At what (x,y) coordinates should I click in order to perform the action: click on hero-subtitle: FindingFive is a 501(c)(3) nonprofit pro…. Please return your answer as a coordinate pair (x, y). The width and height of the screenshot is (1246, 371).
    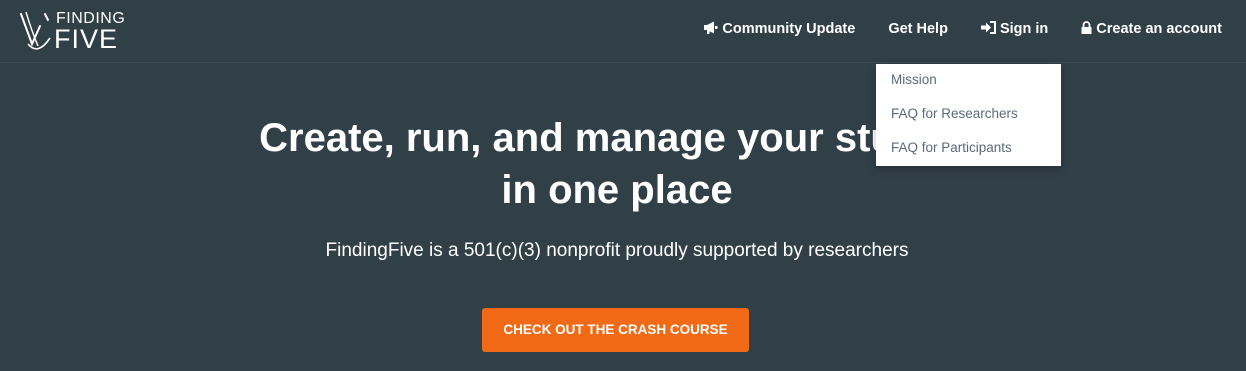
    Looking at the image, I should click on (617, 250).